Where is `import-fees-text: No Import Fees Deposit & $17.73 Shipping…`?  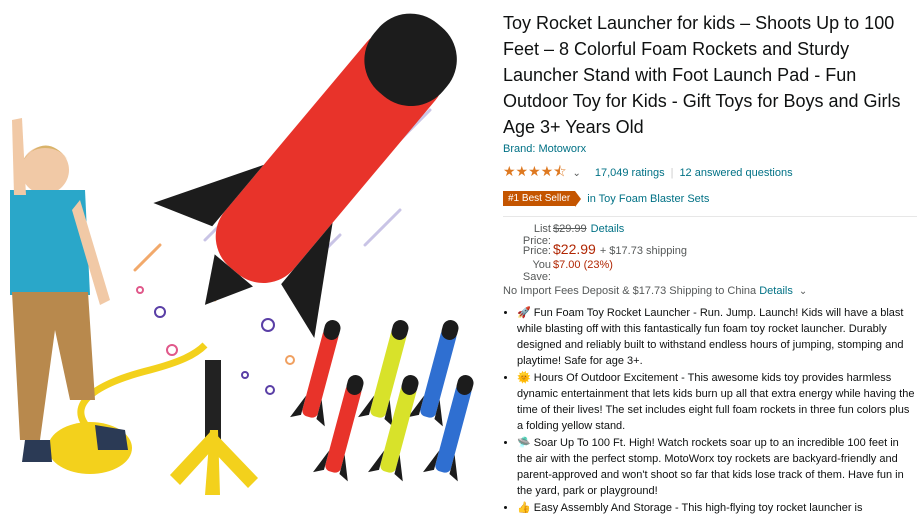
import-fees-text: No Import Fees Deposit & $17.73 Shipping… is located at coordinates (630, 291).